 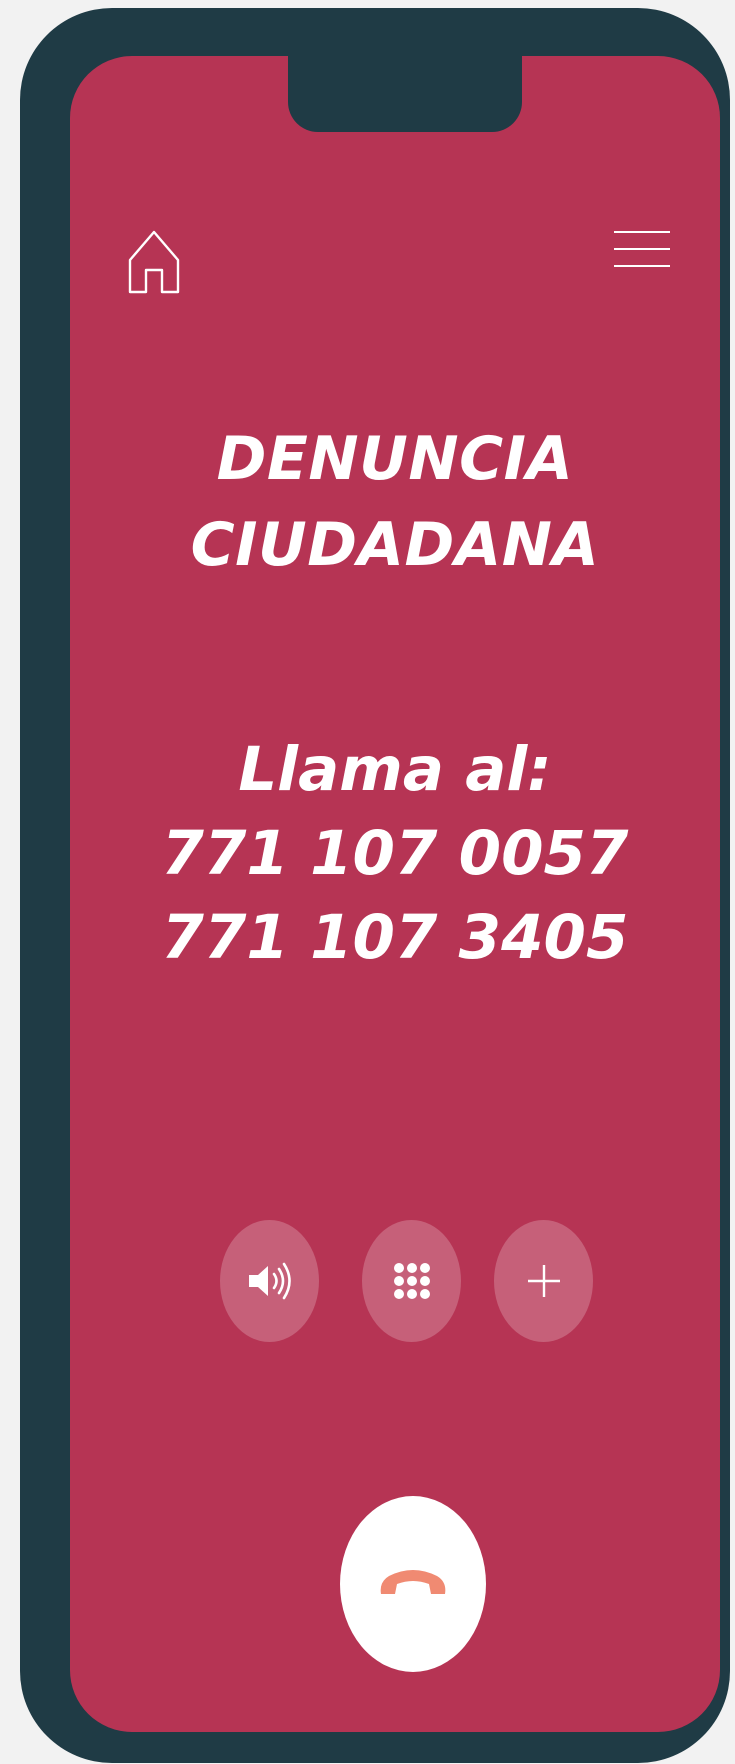 I want to click on keypad-button, so click(x=411, y=1281).